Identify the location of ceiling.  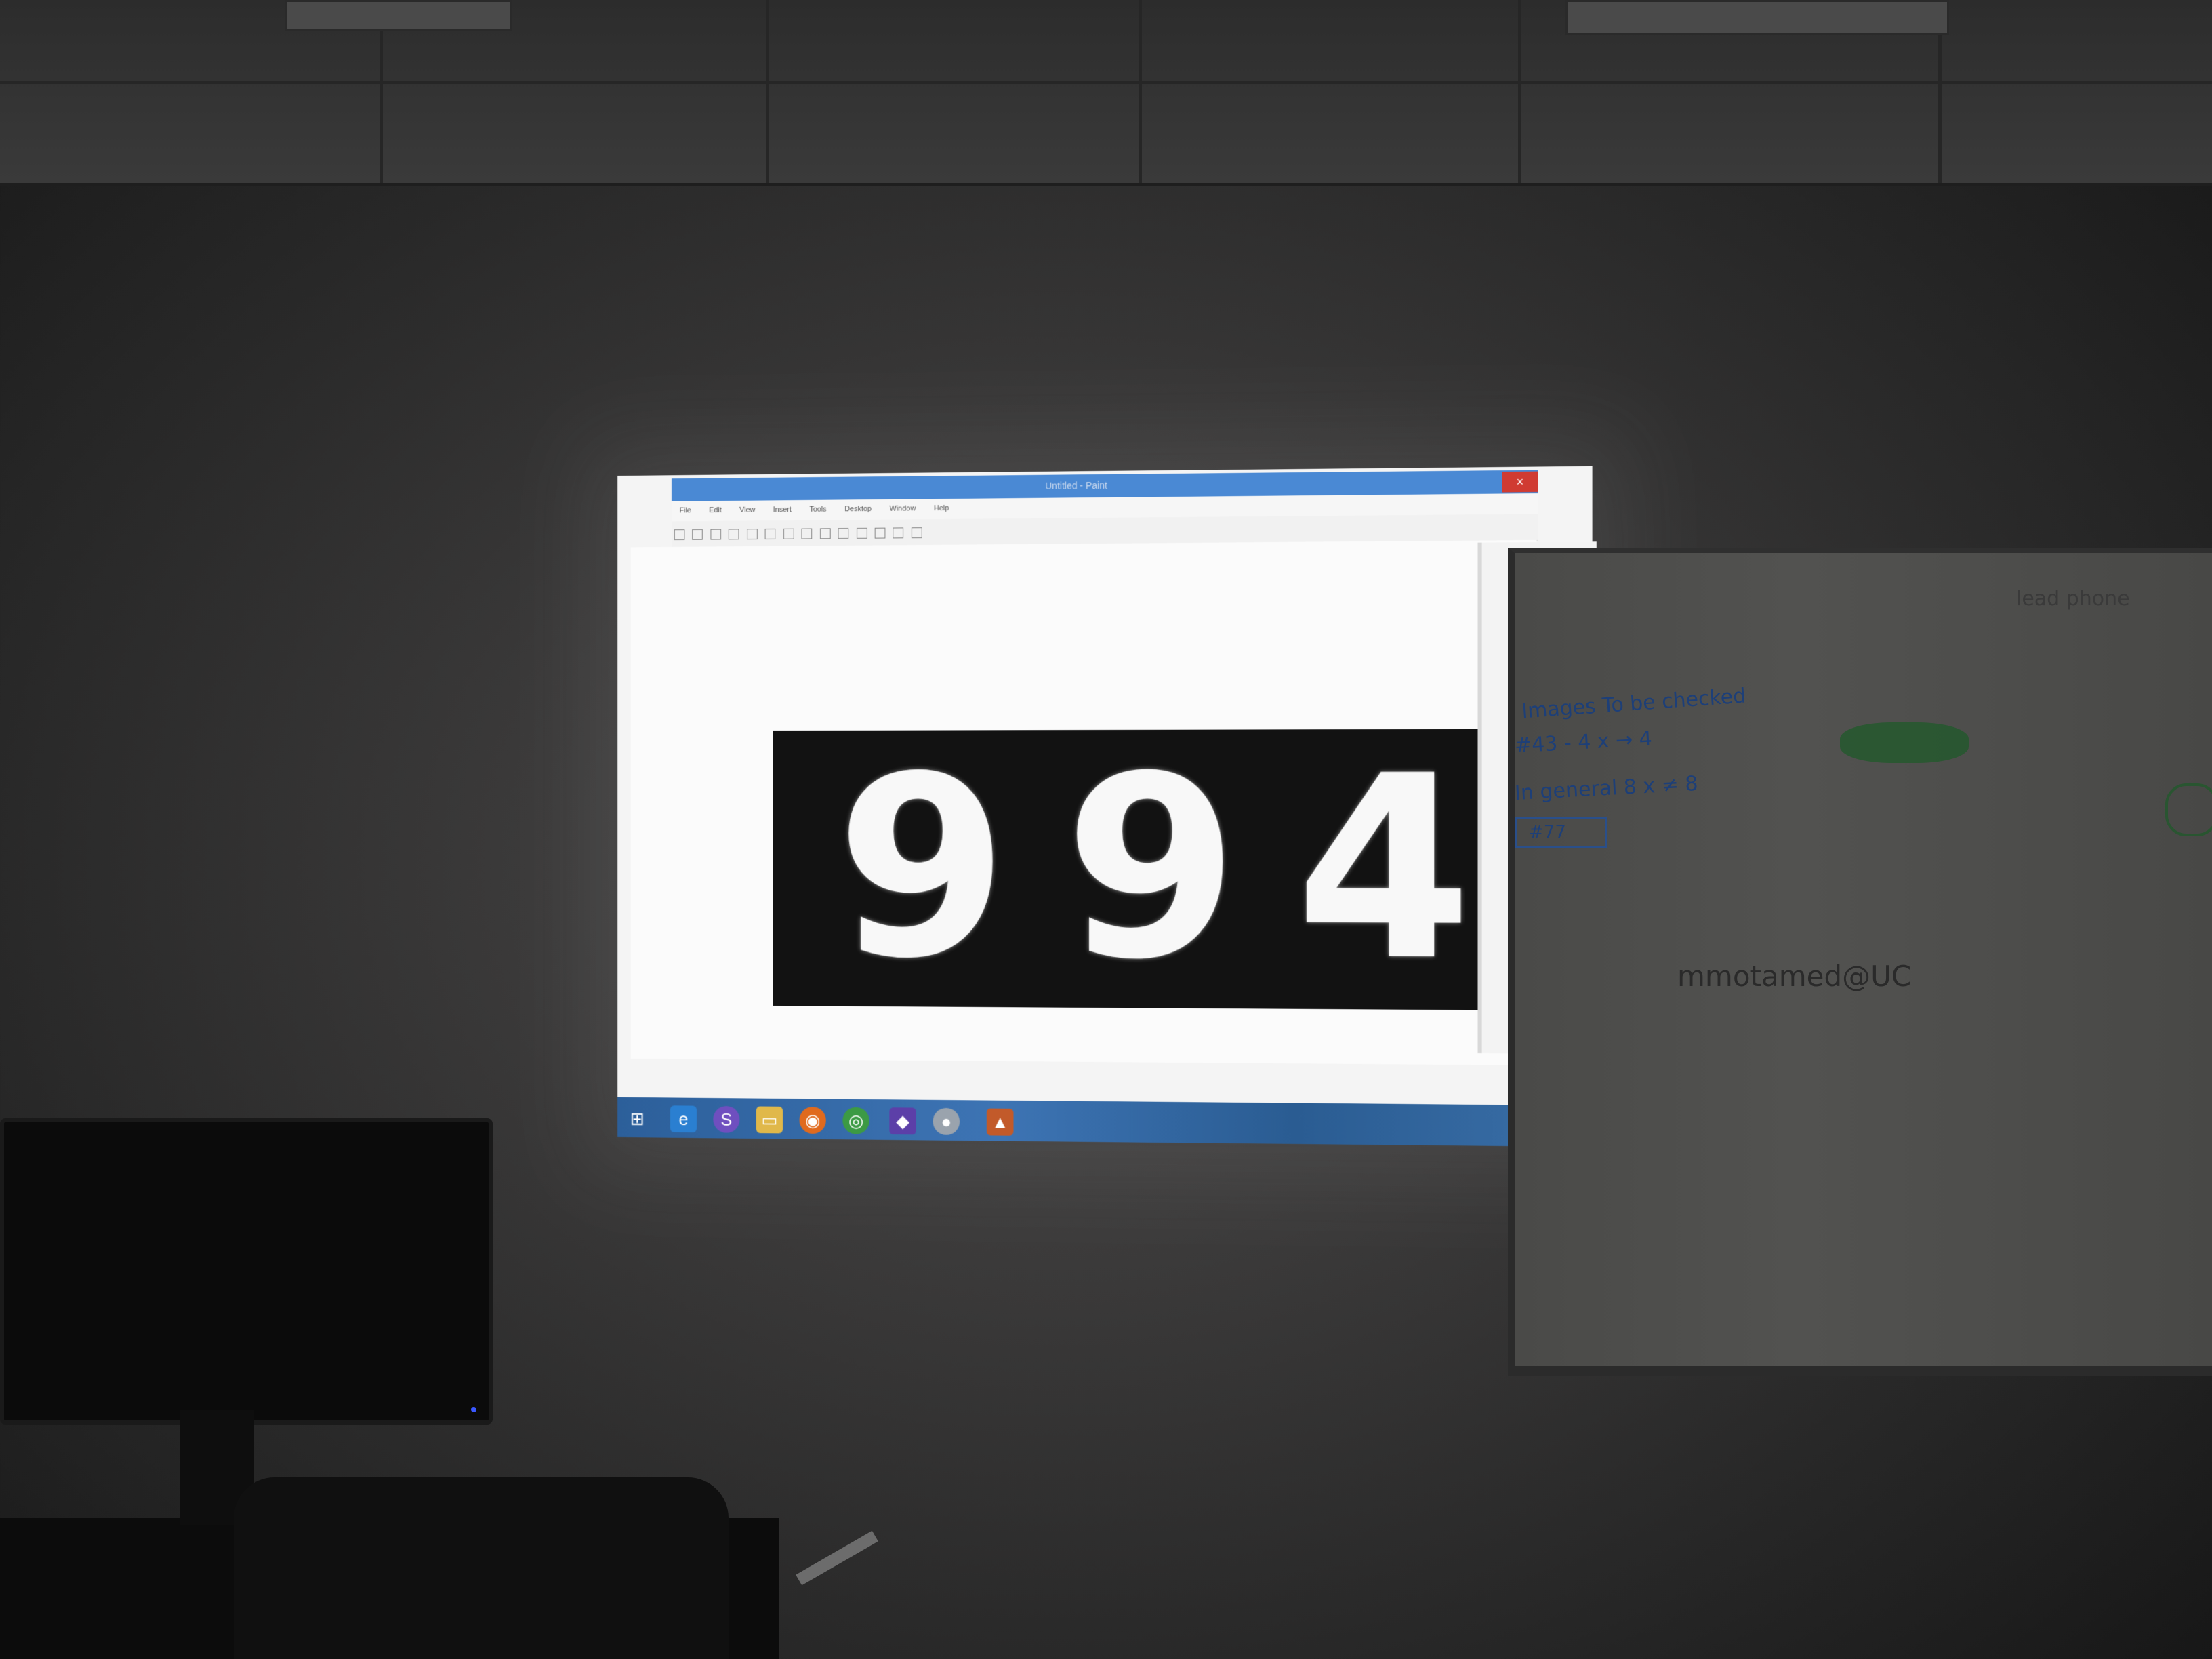
(1106, 93).